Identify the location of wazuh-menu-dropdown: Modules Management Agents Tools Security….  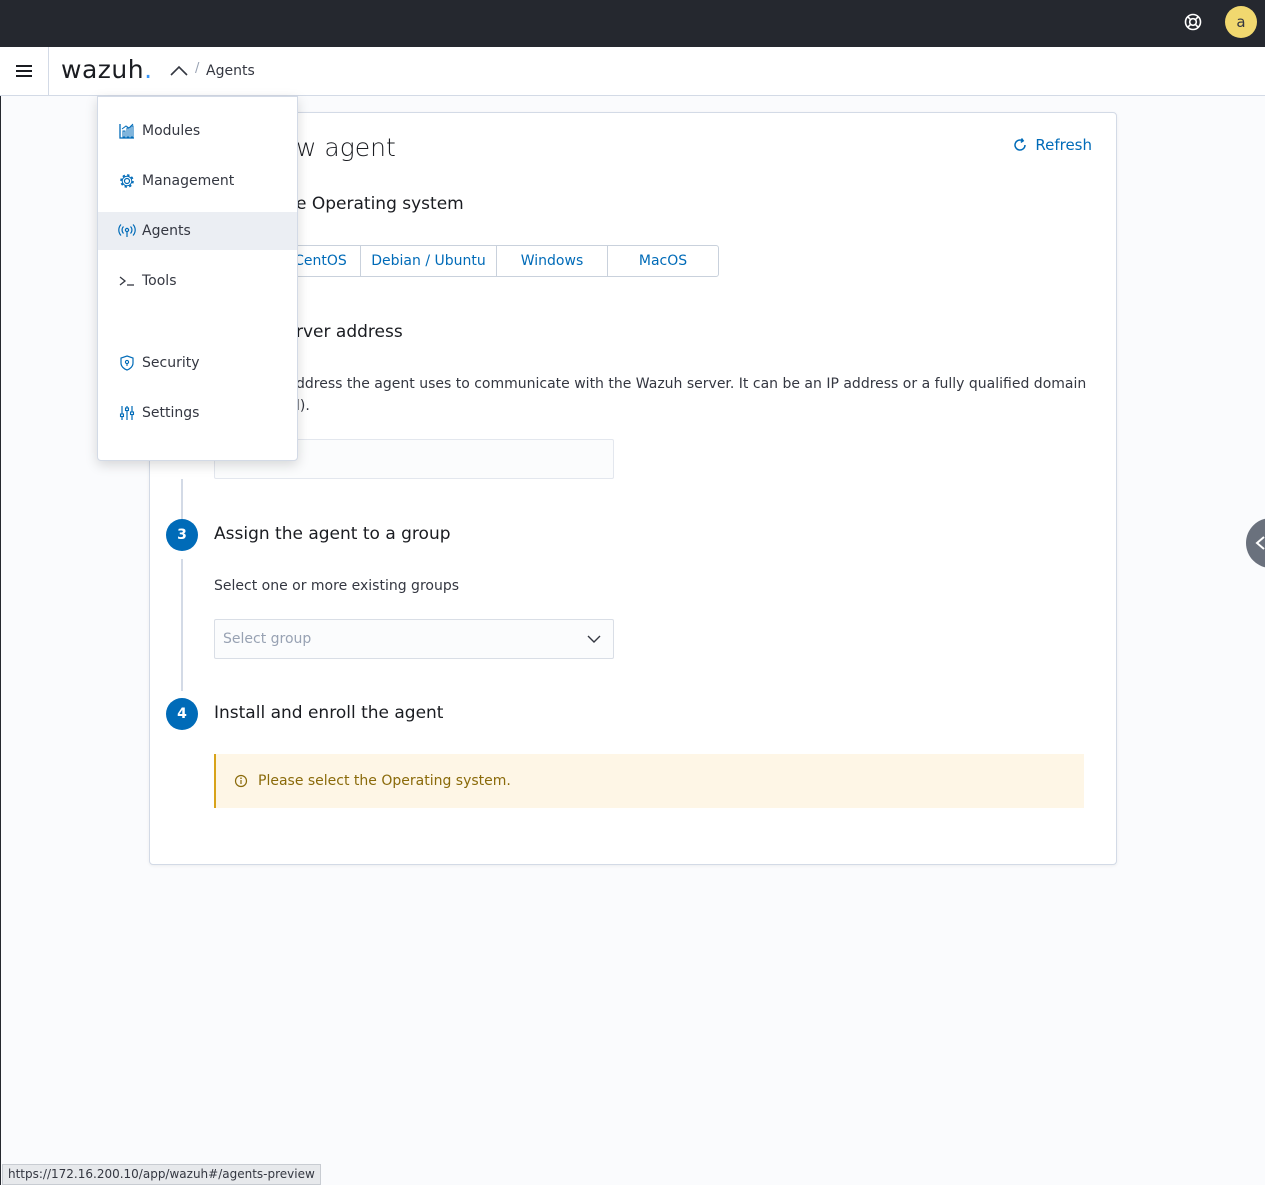
(197, 278).